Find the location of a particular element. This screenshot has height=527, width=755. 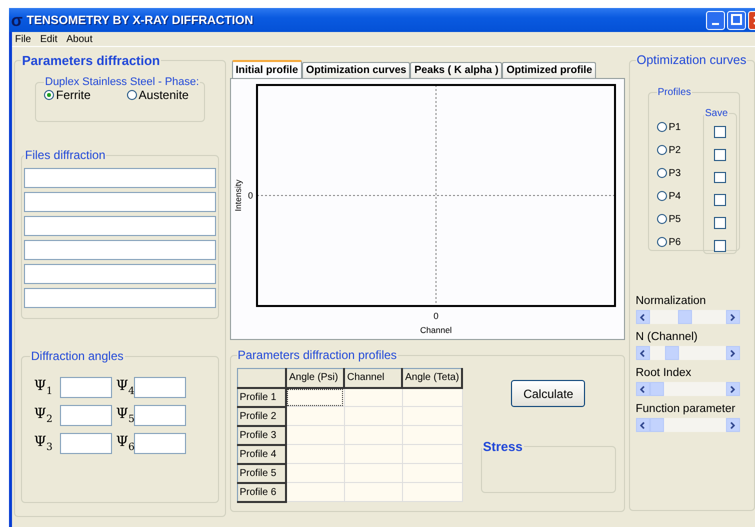

slider-label: Root Index is located at coordinates (664, 373).